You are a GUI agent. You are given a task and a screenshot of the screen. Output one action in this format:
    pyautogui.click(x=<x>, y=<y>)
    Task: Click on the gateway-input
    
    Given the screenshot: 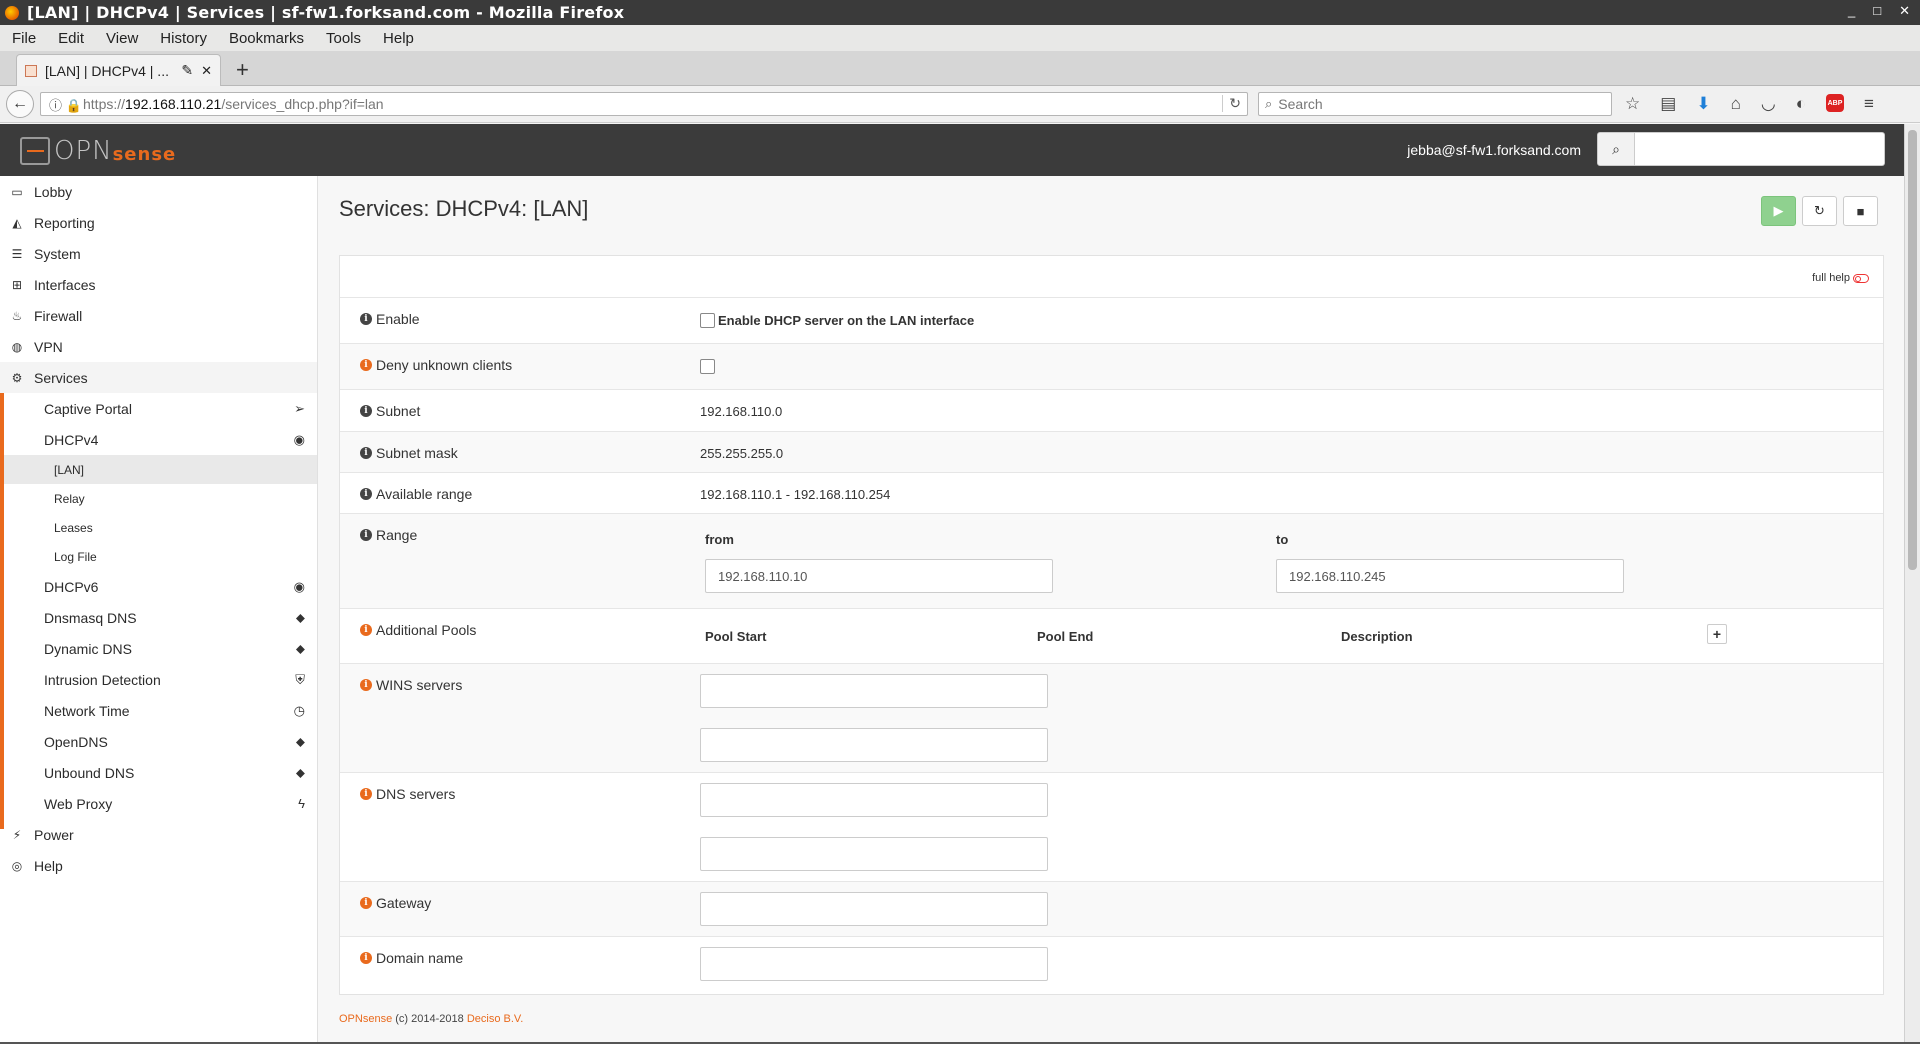 What is the action you would take?
    pyautogui.click(x=874, y=909)
    